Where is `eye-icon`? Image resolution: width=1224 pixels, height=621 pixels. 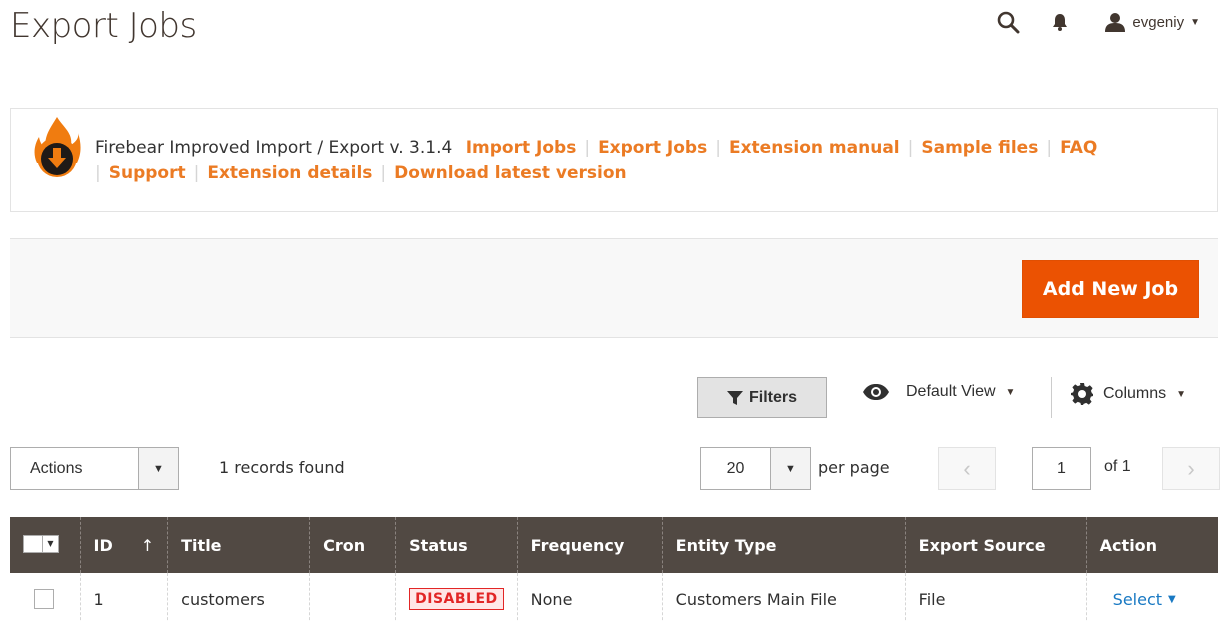 eye-icon is located at coordinates (876, 392).